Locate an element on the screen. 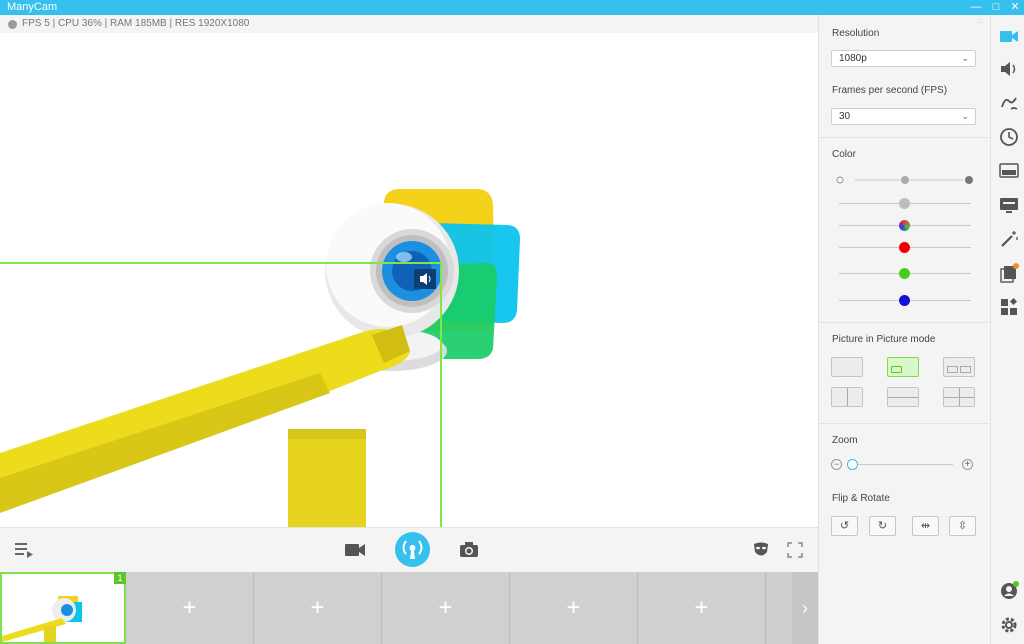 This screenshot has height=644, width=1024. camera-icon is located at coordinates (469, 549).